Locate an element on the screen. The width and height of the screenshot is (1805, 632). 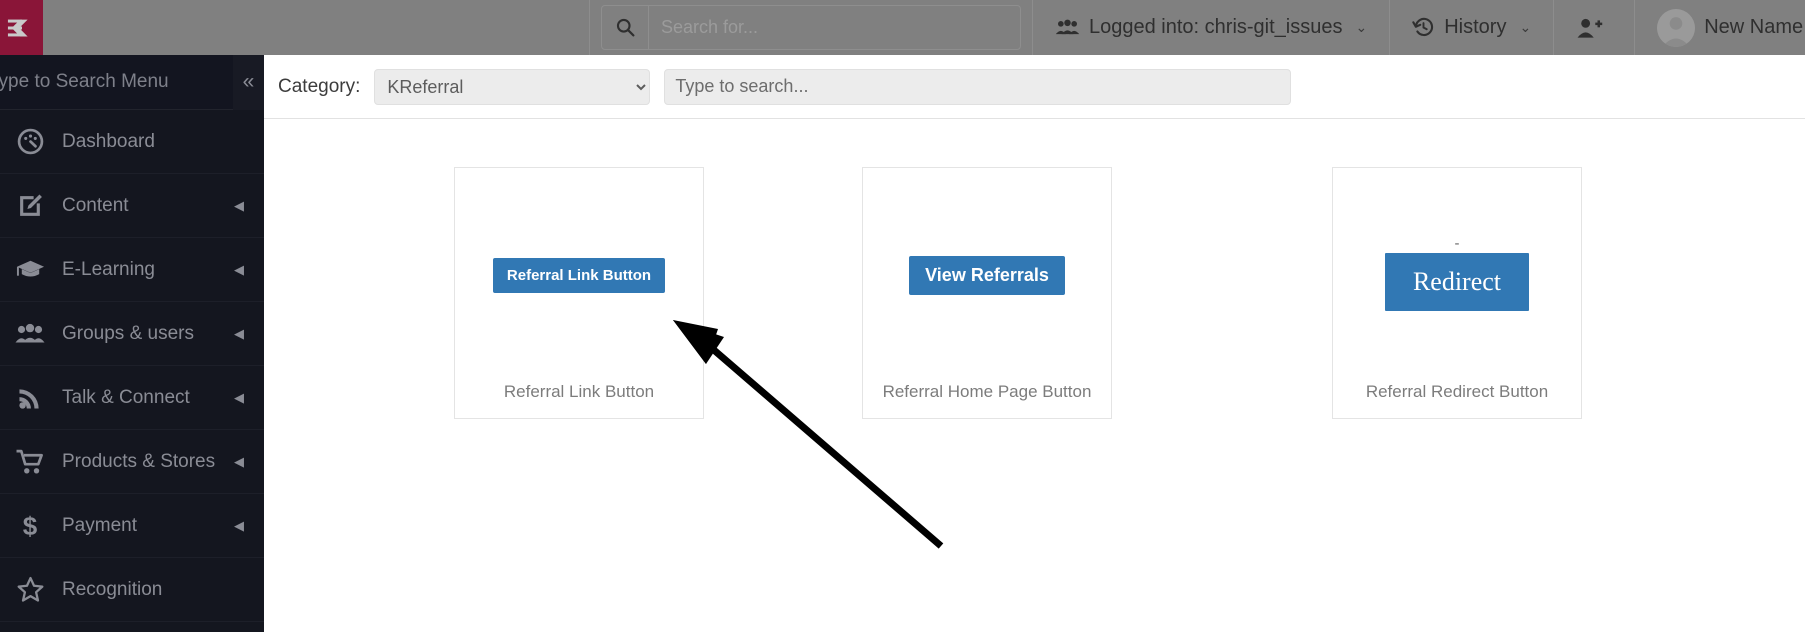
sidebar-item-content: Content ◀ is located at coordinates (132, 206).